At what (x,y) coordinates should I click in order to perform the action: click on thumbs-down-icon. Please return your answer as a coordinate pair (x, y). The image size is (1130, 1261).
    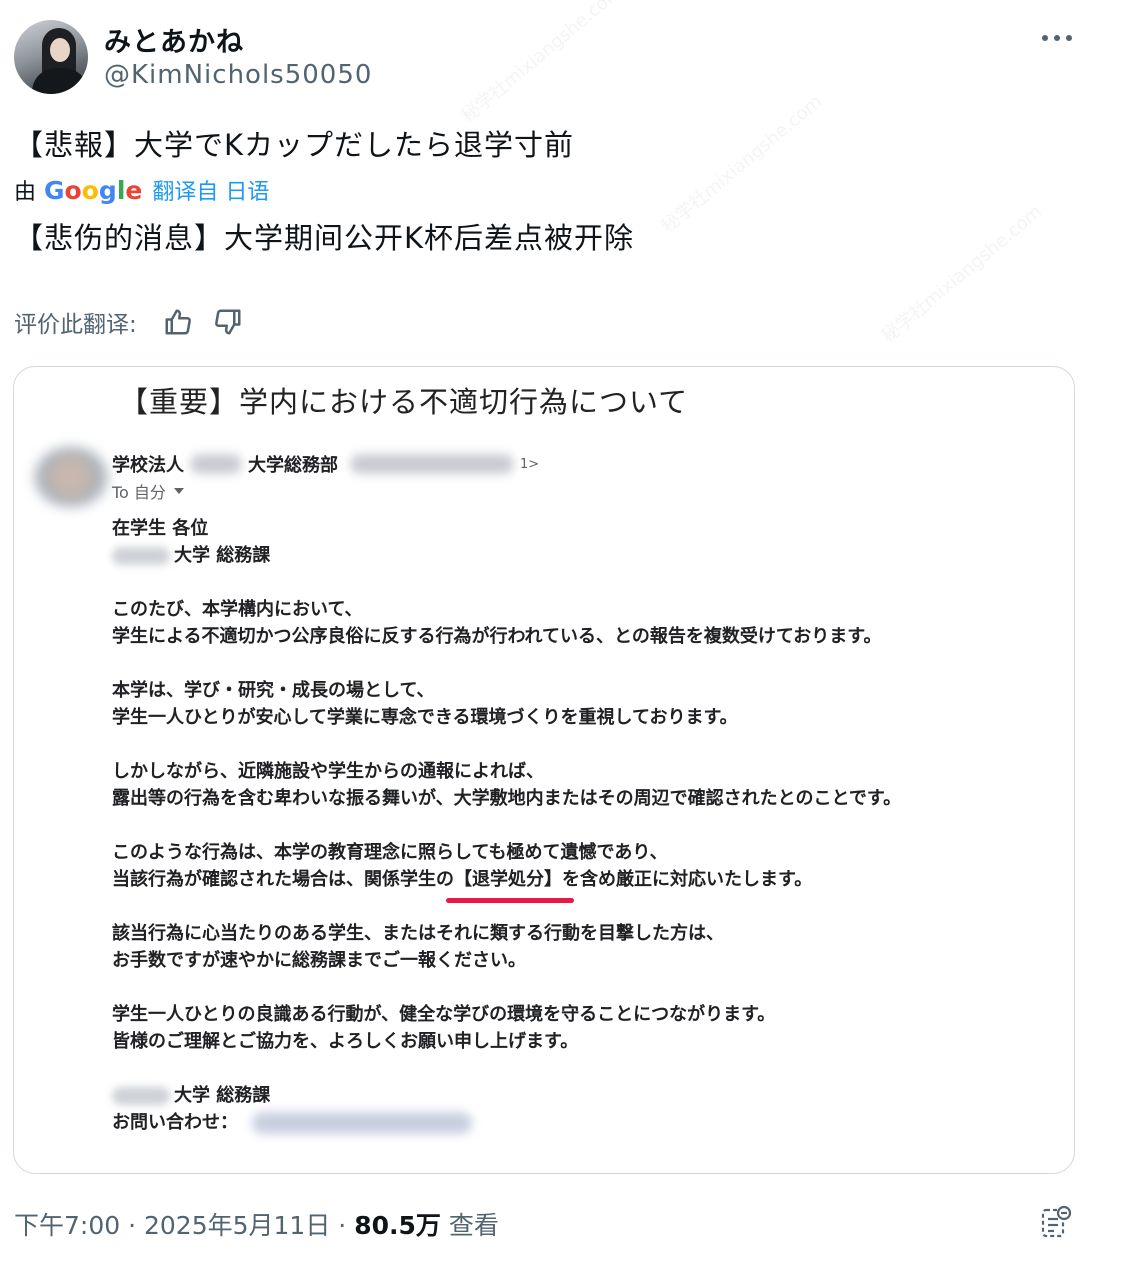
    Looking at the image, I should click on (228, 322).